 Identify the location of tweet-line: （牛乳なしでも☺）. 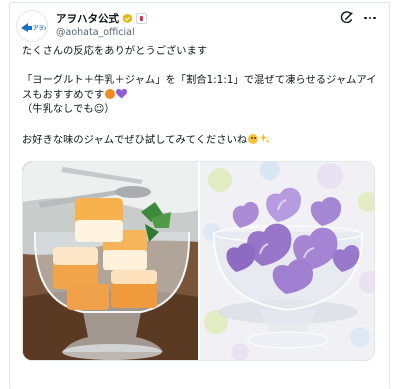
(68, 110).